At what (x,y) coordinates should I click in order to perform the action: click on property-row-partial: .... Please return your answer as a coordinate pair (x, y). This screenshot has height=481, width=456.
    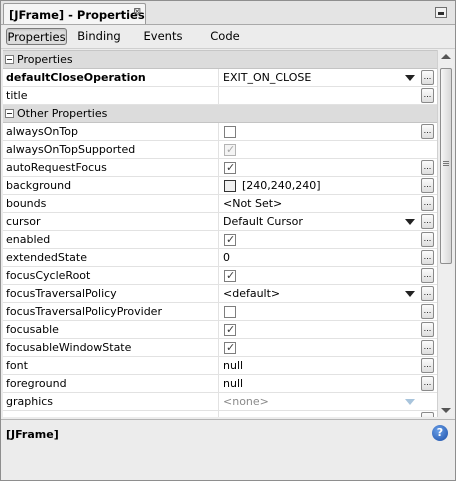
    Looking at the image, I should click on (220, 414).